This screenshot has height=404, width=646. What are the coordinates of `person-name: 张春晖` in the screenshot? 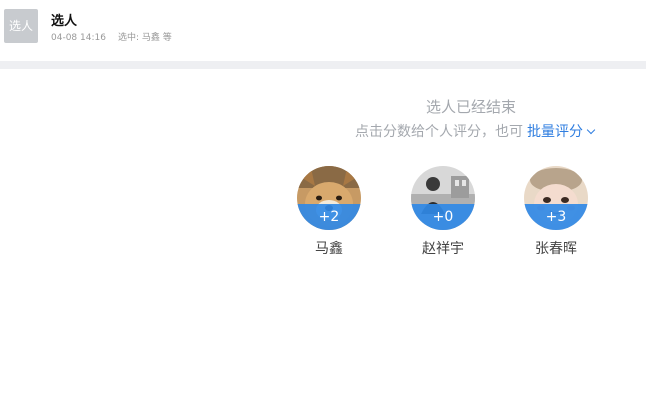 It's located at (556, 249).